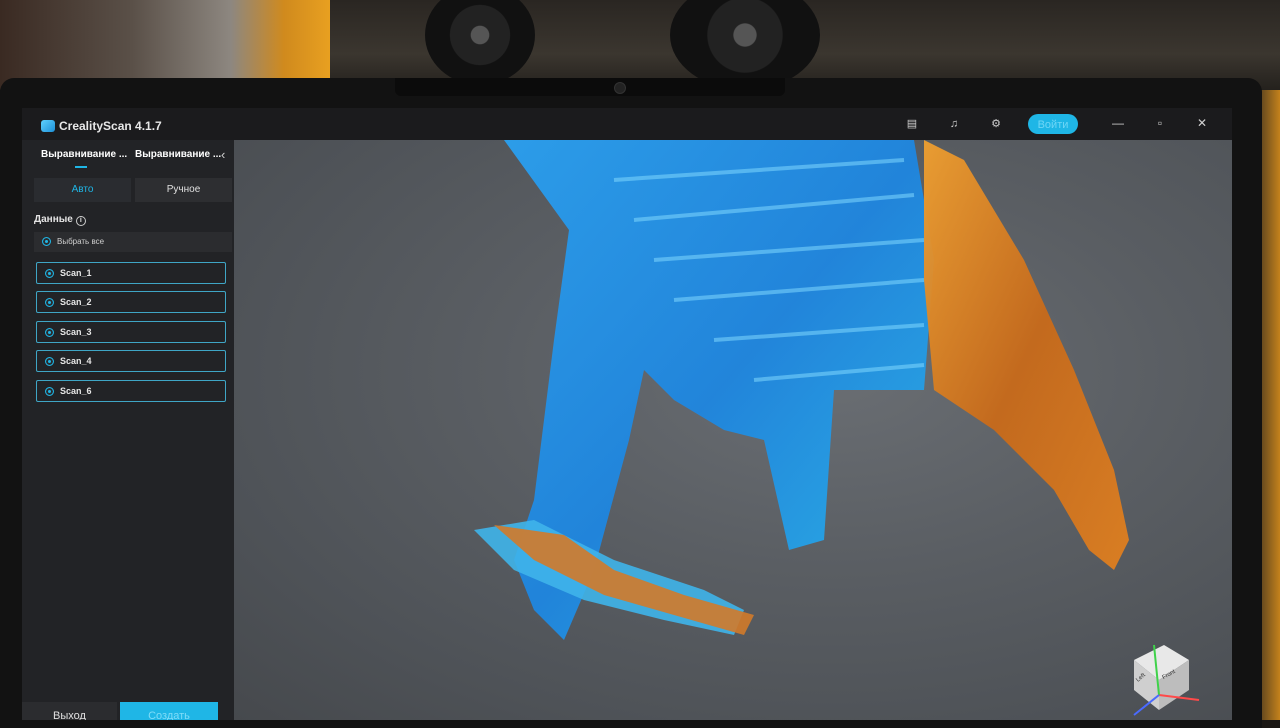 The height and width of the screenshot is (728, 1280). I want to click on laptop-camera-bar, so click(590, 87).